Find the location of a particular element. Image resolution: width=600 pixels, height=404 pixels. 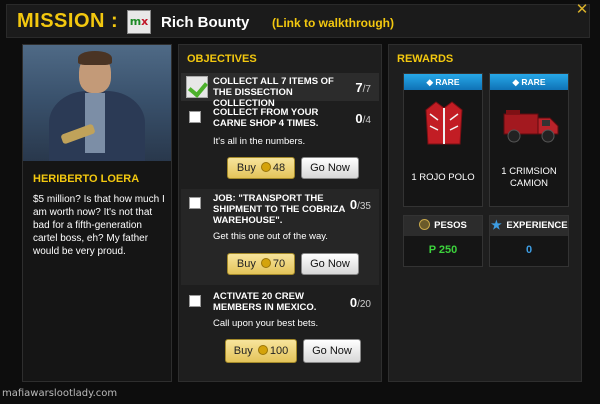

character-name: HERIBERTO LOERA is located at coordinates (86, 179).